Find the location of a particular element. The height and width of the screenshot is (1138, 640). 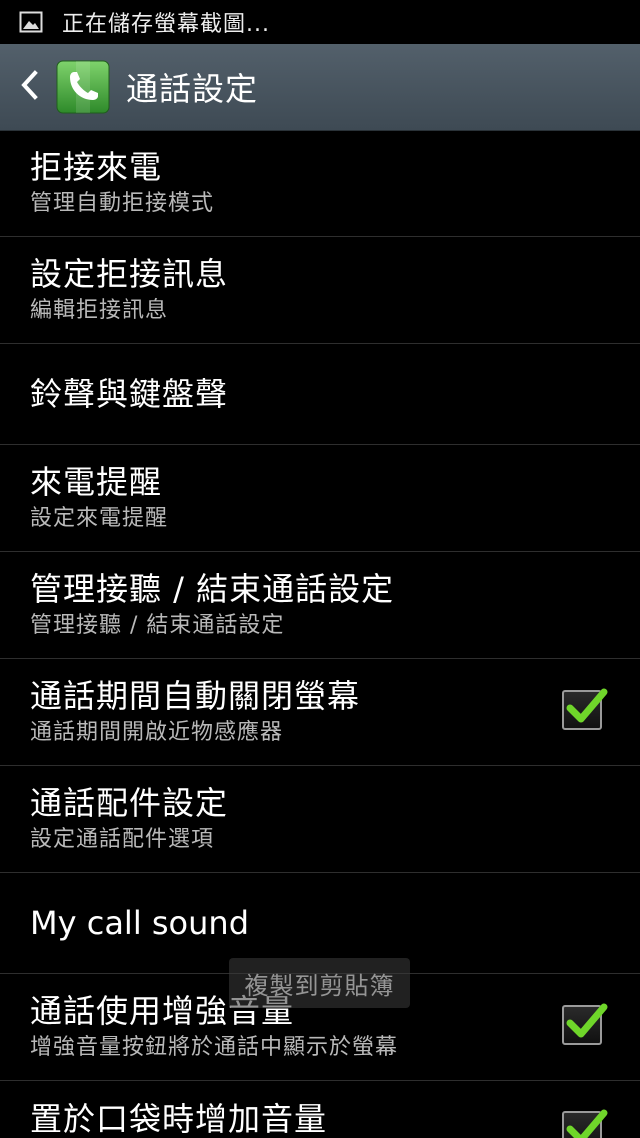

setting-title: 通話配件設定 is located at coordinates (129, 803).